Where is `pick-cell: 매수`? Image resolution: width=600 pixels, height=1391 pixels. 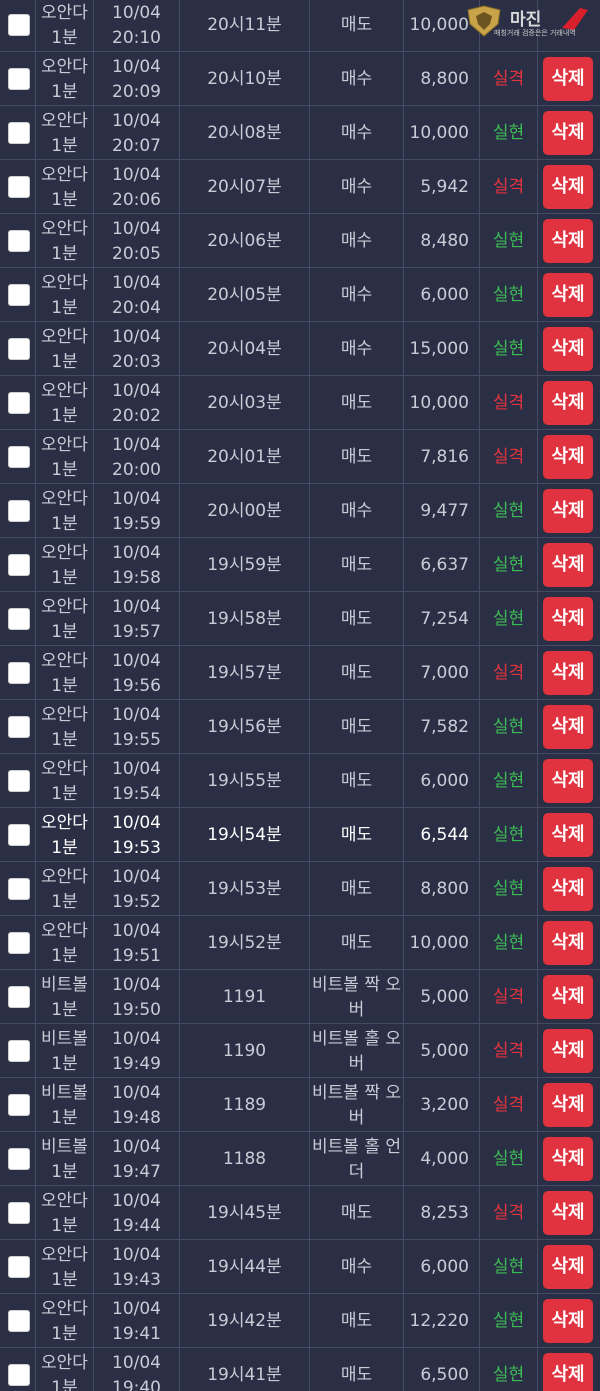
pick-cell: 매수 is located at coordinates (357, 349).